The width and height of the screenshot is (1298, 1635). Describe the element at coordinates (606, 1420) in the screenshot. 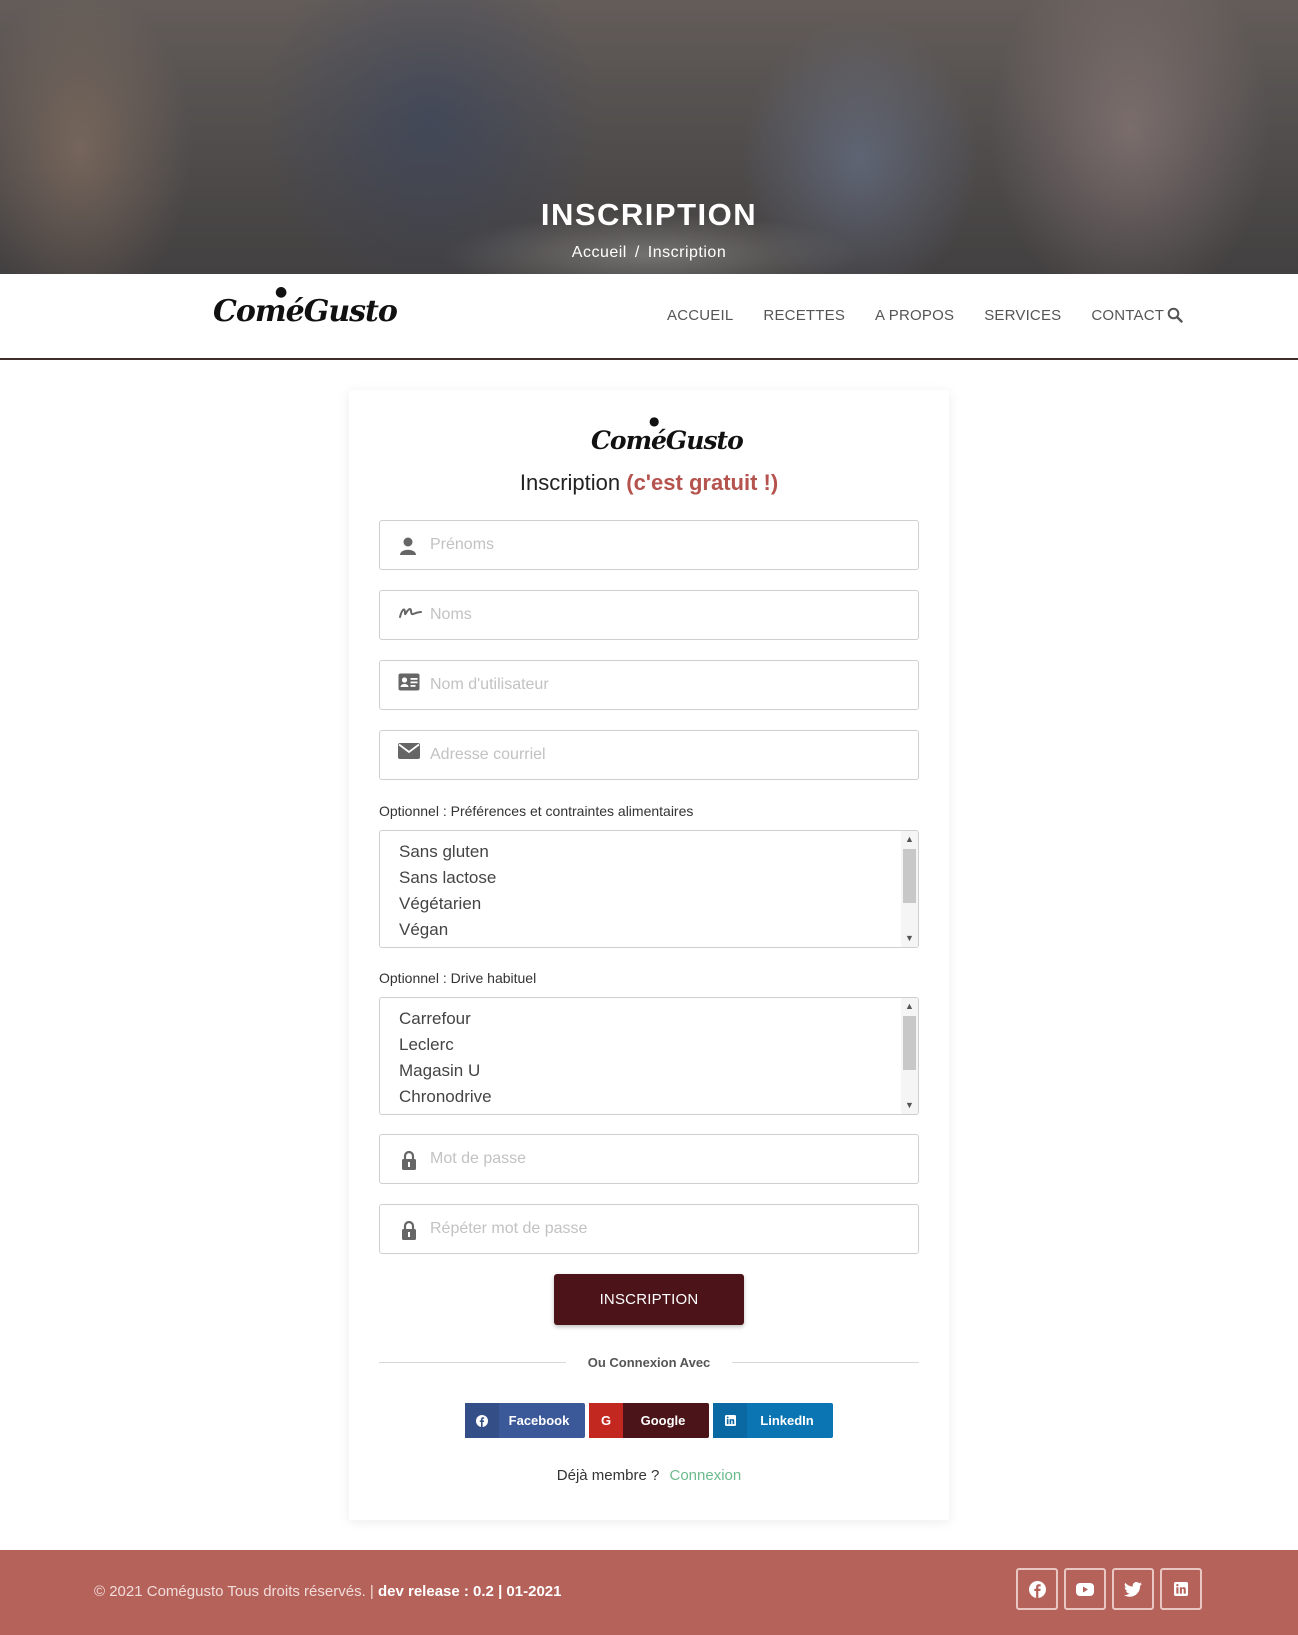

I see `google-icon: G` at that location.